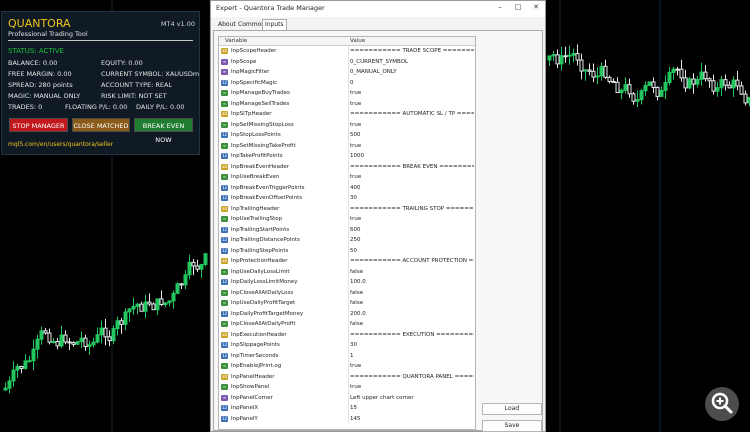 This screenshot has width=750, height=432. I want to click on minimize-icon: –, so click(500, 7).